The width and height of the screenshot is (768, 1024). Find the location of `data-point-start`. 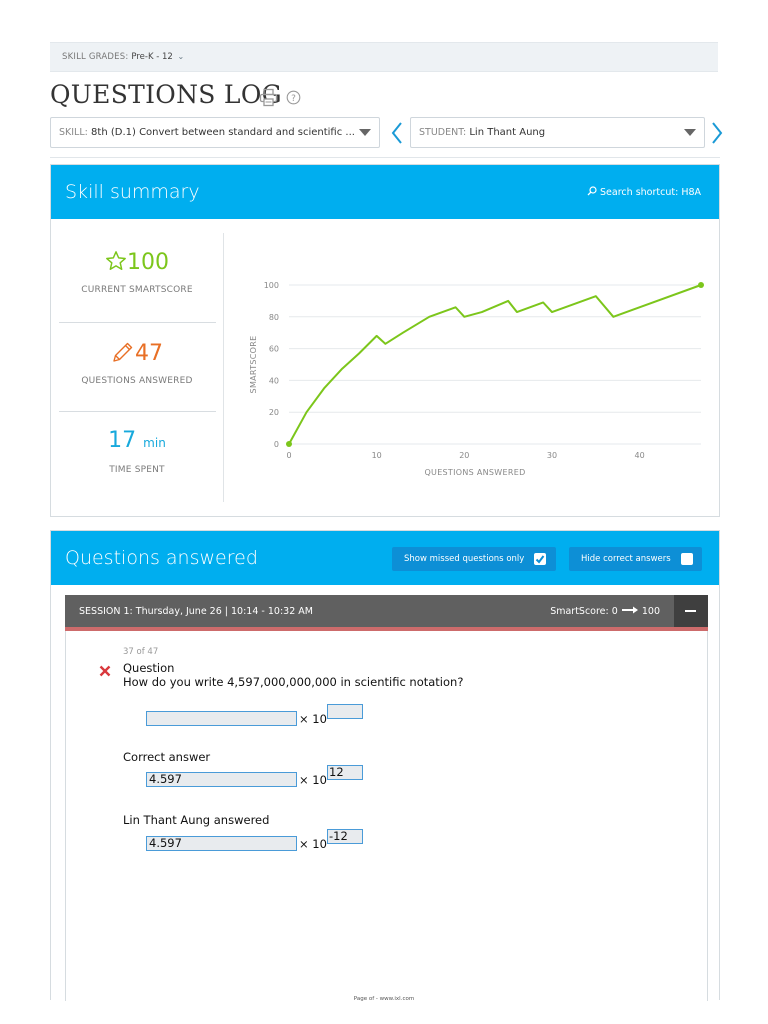

data-point-start is located at coordinates (289, 444).